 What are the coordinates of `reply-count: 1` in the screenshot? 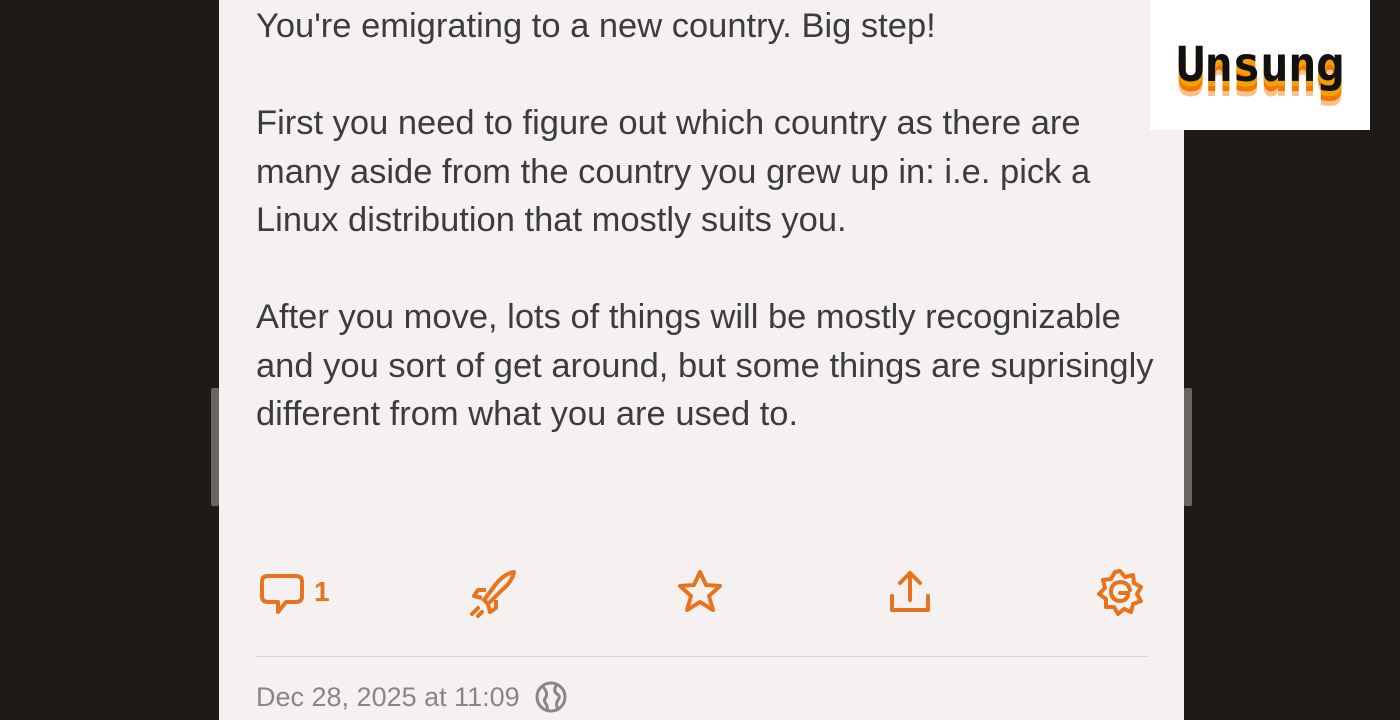 It's located at (322, 591).